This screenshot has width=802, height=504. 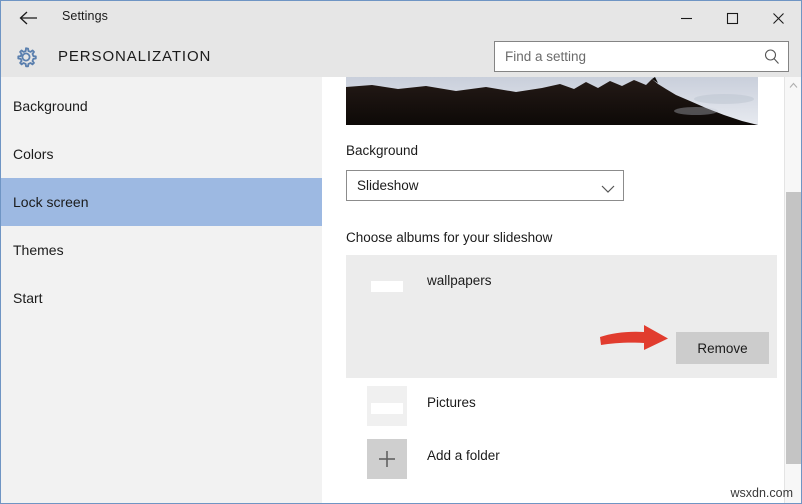 I want to click on content-scrollbar, so click(x=792, y=290).